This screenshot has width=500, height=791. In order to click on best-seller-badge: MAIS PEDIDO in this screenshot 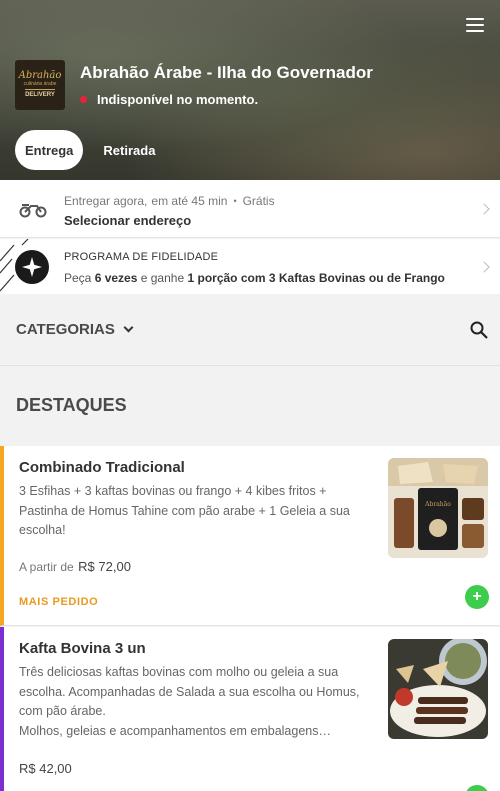, I will do `click(59, 602)`.